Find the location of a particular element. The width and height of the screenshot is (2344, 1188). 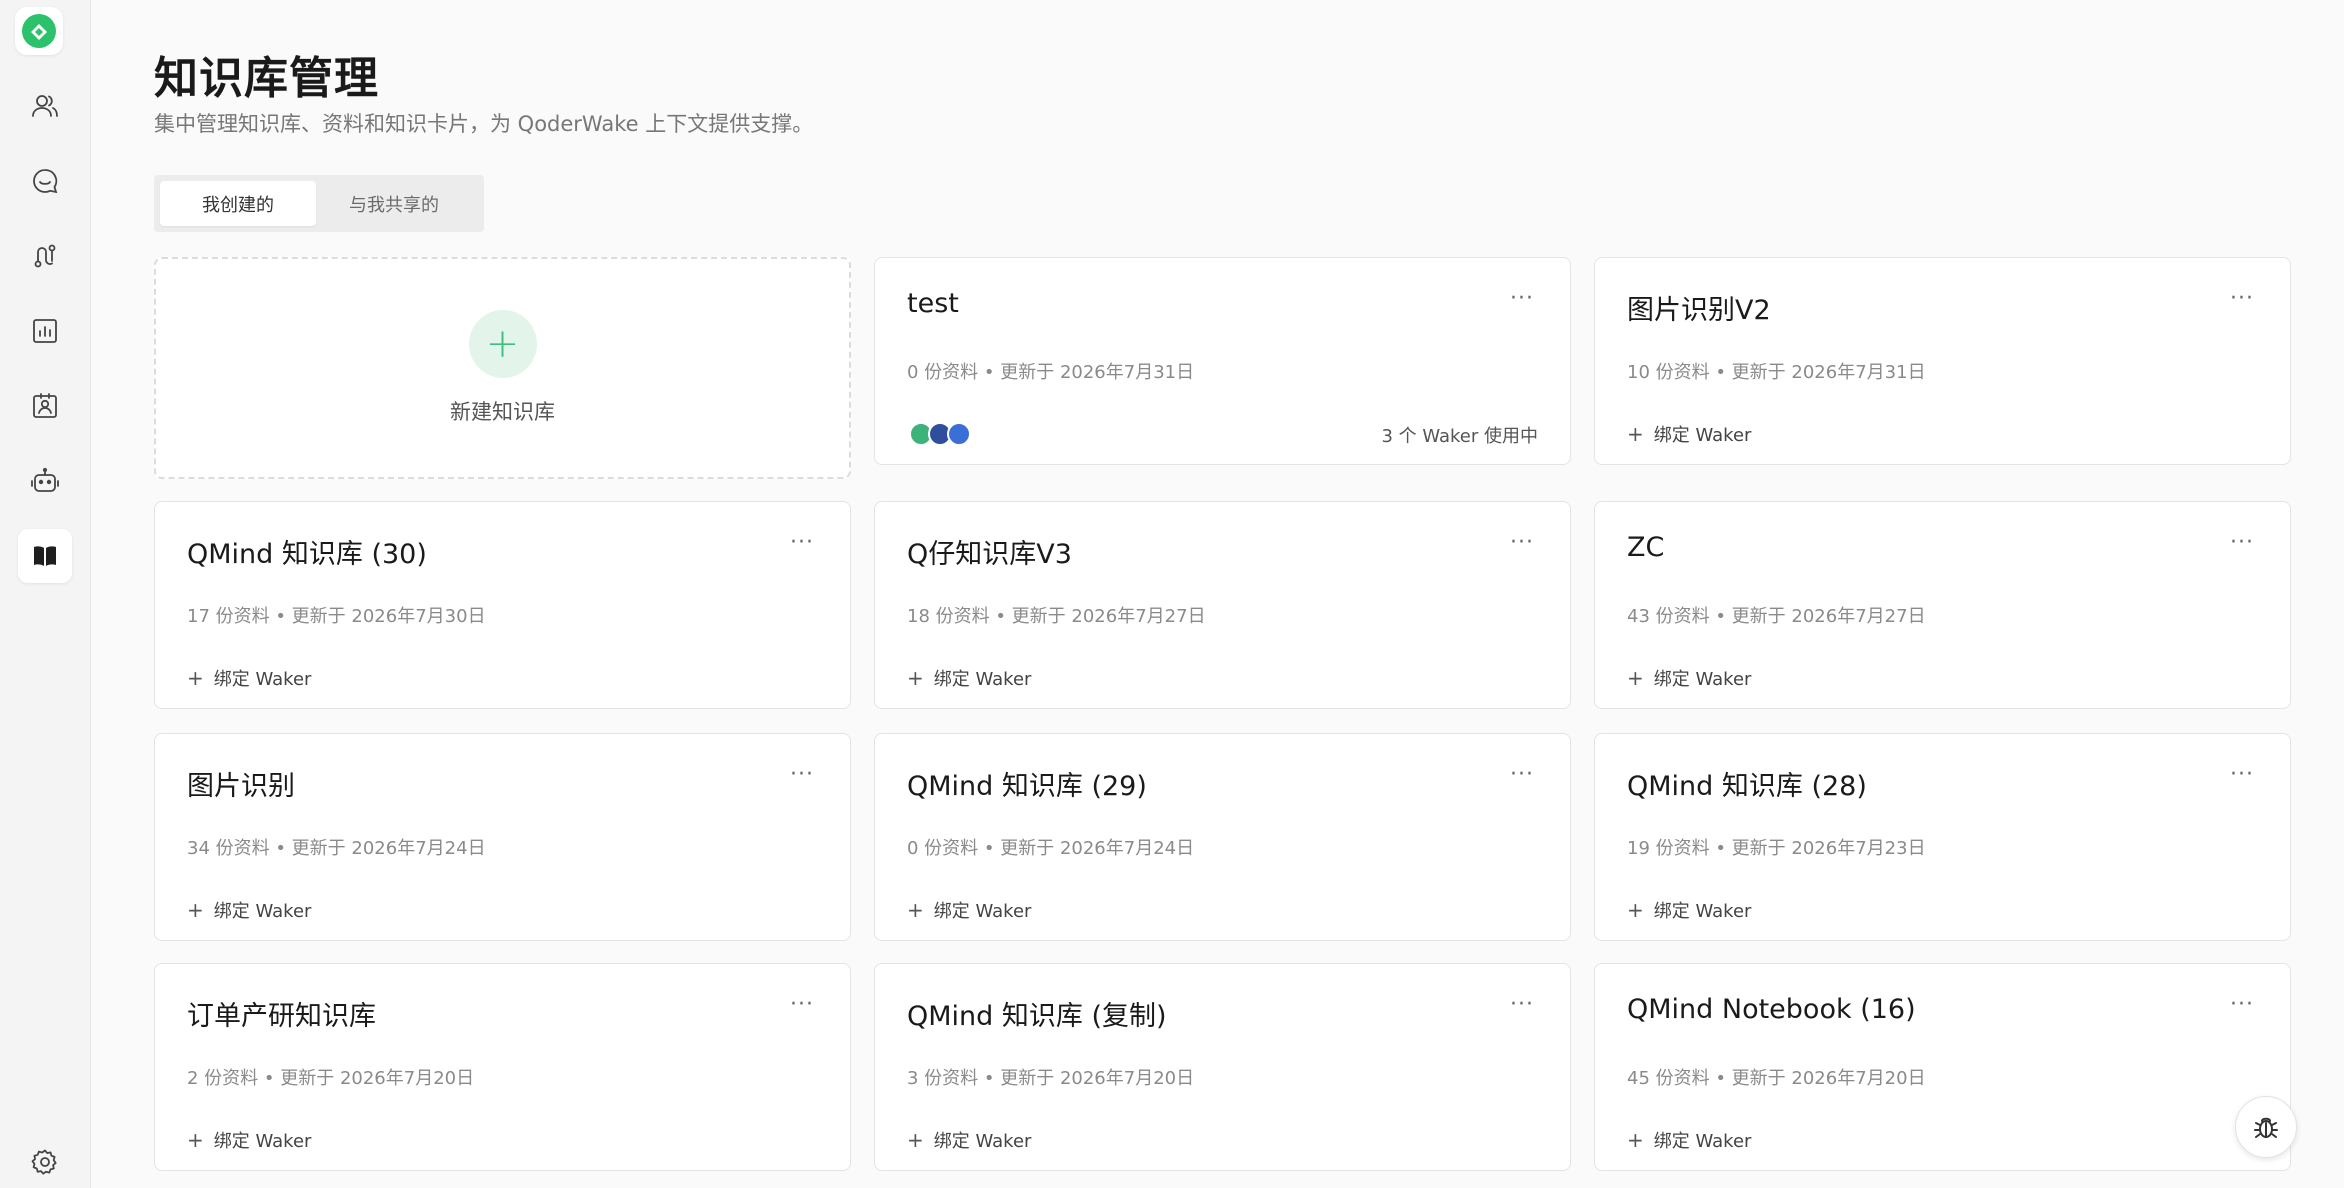

new-knowledge-base-label: 新建知识库 is located at coordinates (502, 412).